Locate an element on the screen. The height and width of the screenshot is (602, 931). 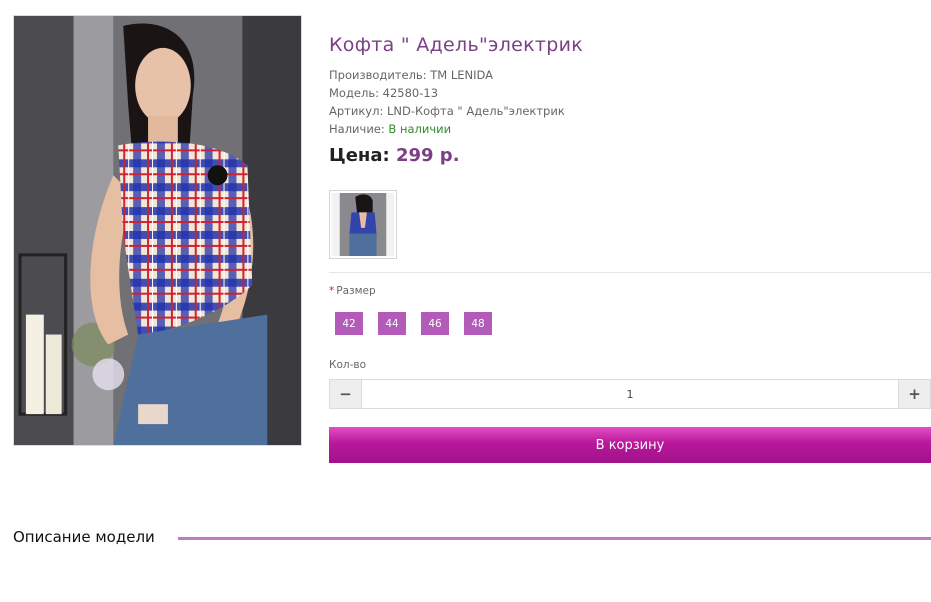
product-title: Кофта " Адель"электрик is located at coordinates (456, 45).